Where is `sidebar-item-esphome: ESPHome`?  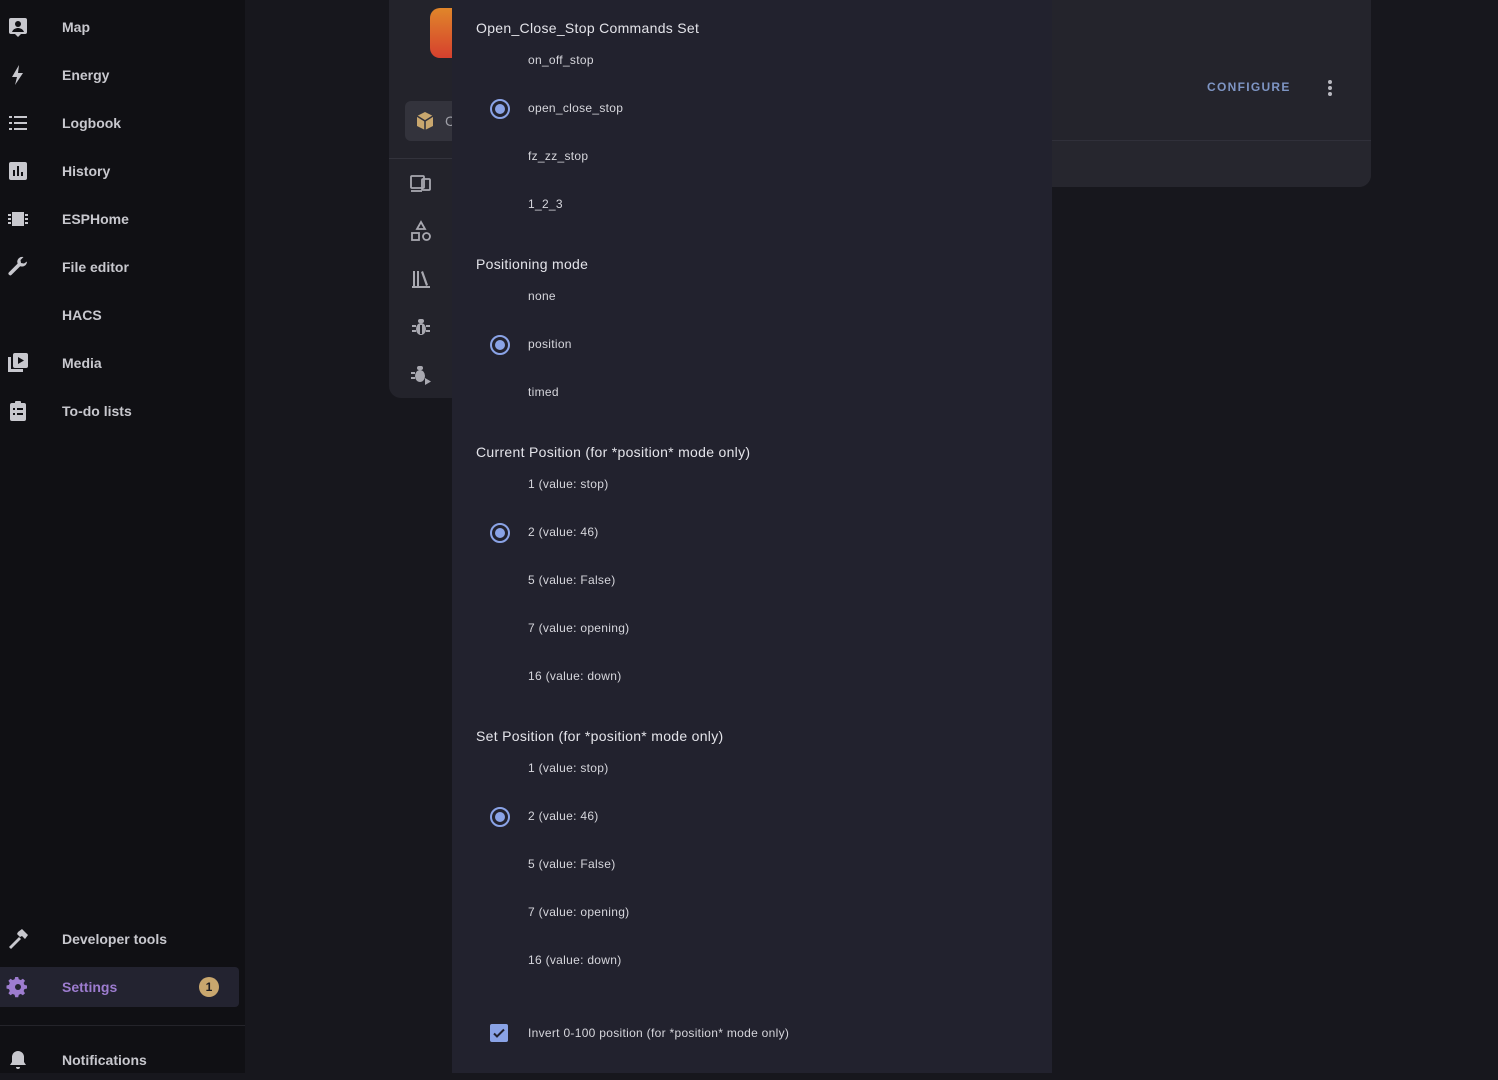 sidebar-item-esphome: ESPHome is located at coordinates (119, 219).